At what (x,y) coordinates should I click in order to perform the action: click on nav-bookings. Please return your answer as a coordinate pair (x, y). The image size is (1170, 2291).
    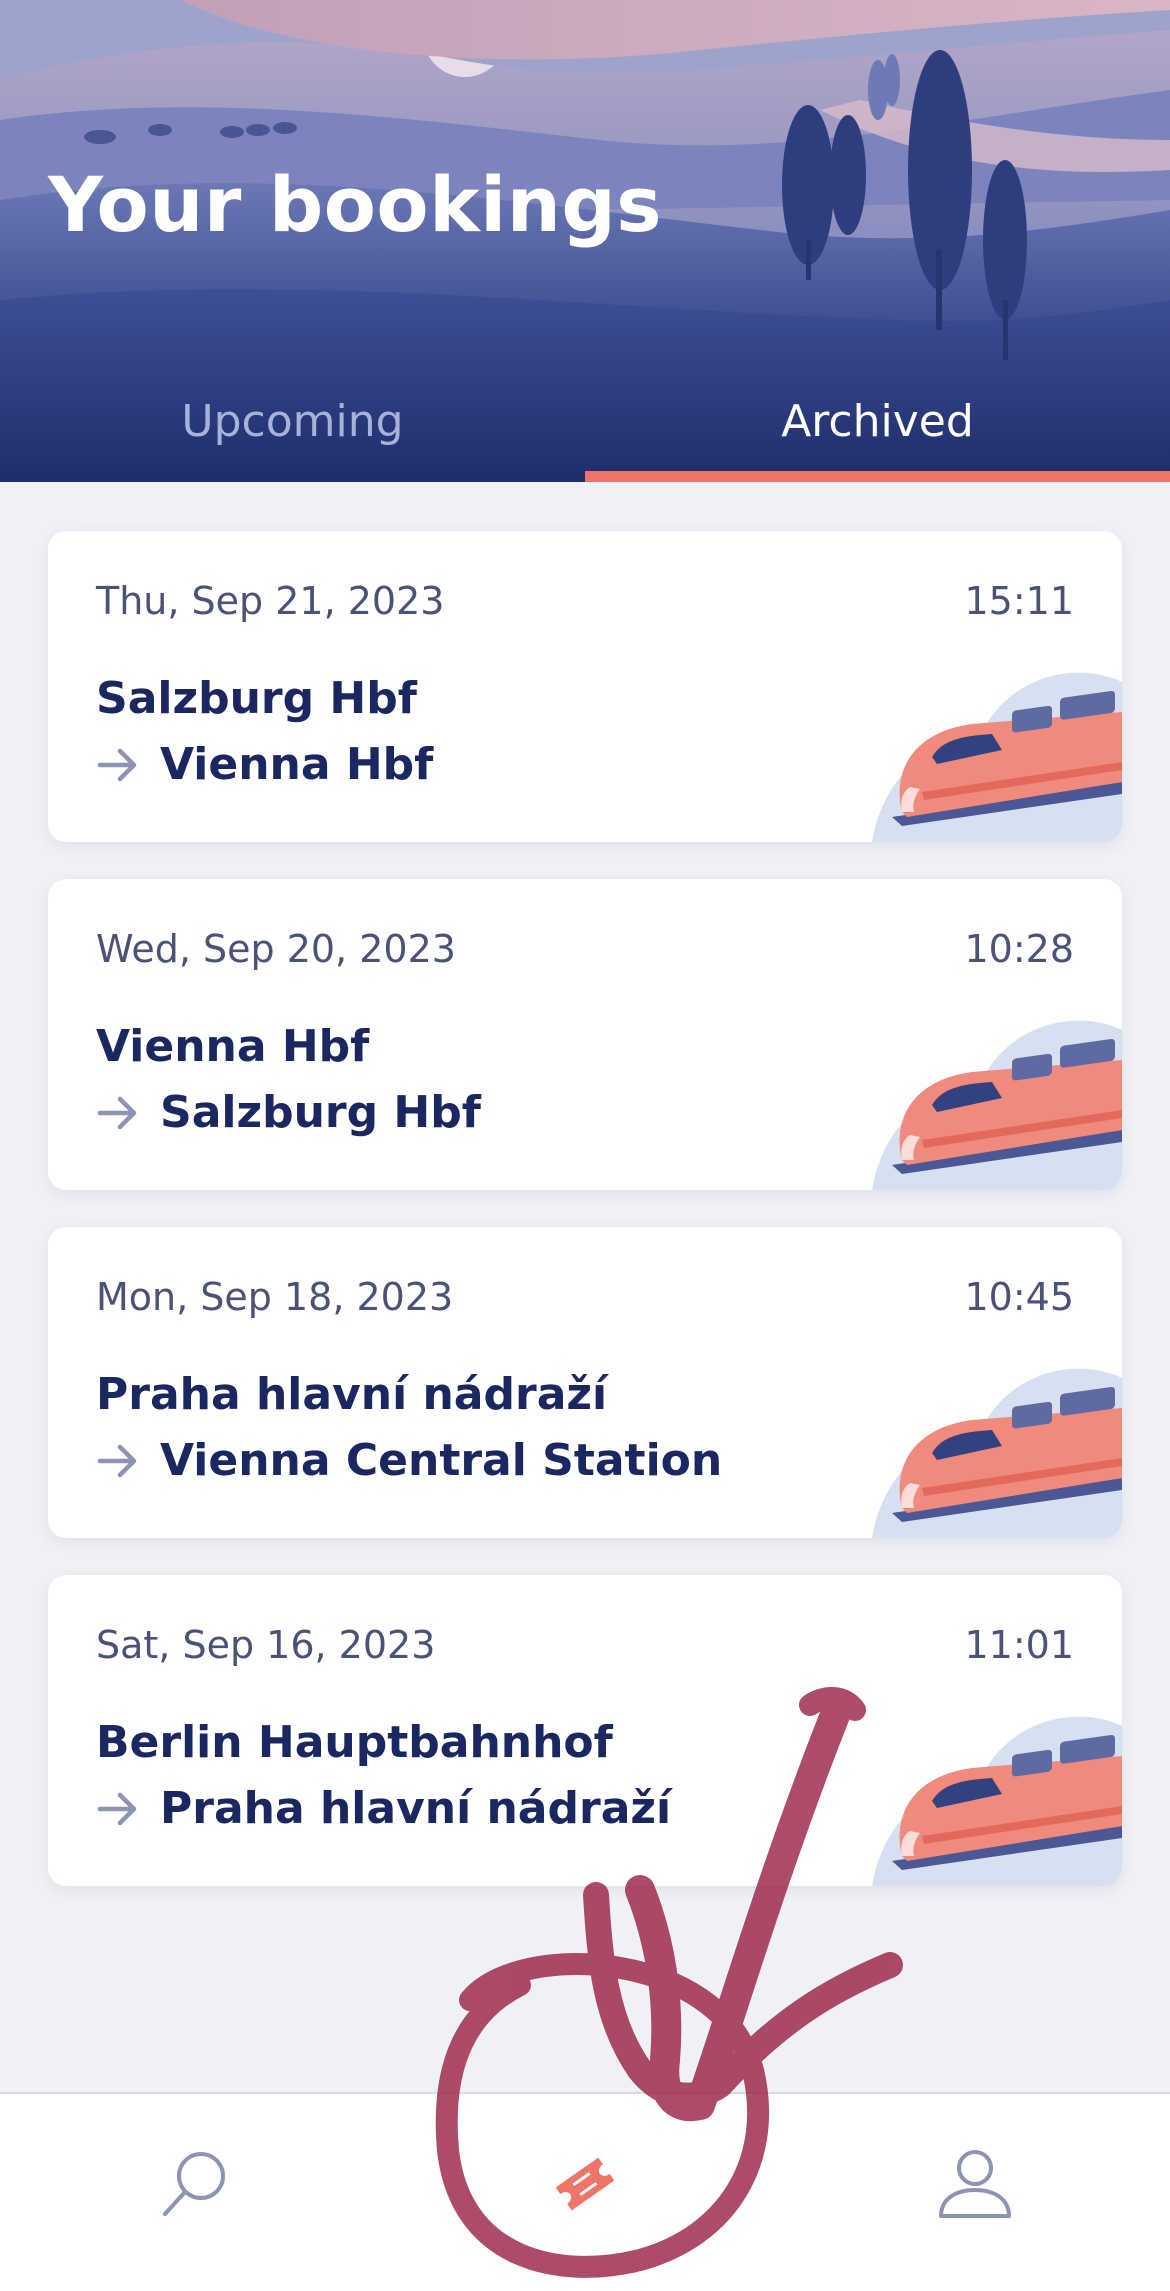
    Looking at the image, I should click on (585, 2184).